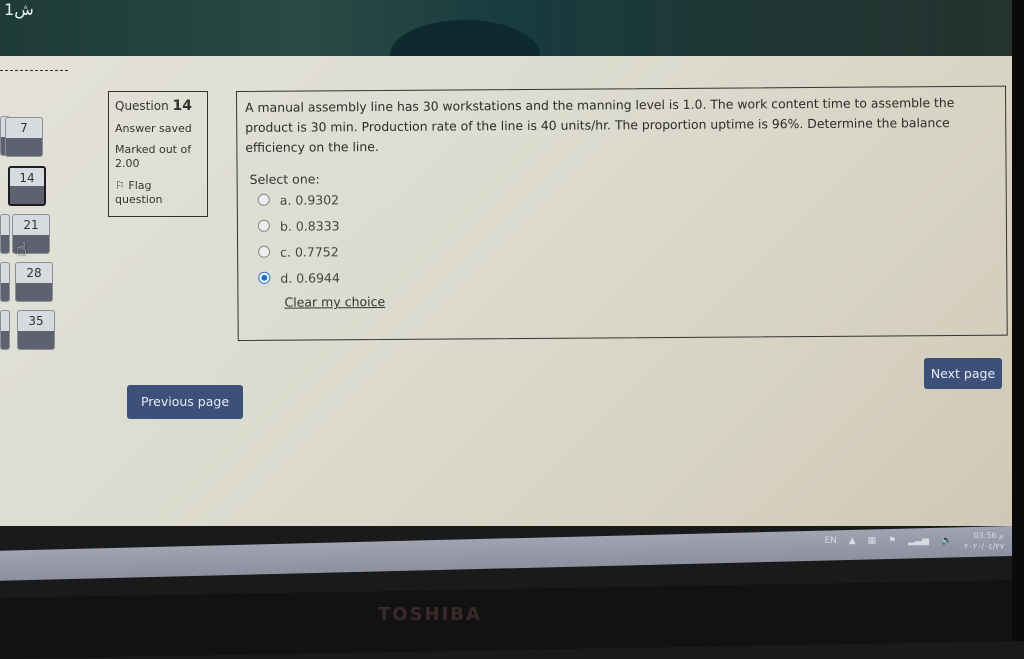 The image size is (1024, 659). What do you see at coordinates (512, 619) in the screenshot?
I see `laptop-bezel` at bounding box center [512, 619].